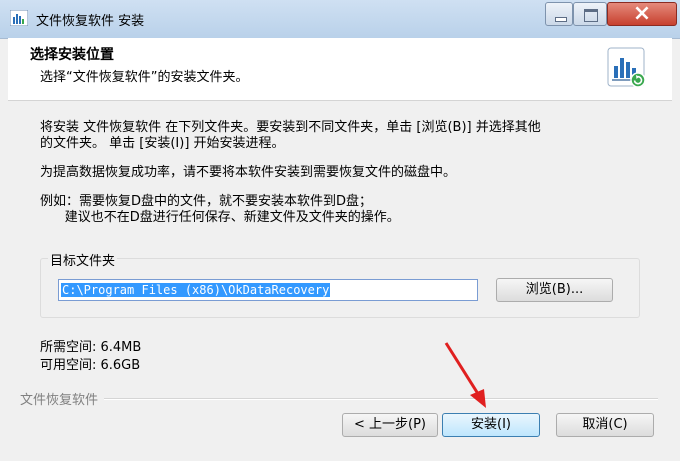 The image size is (680, 461). I want to click on available-space: 可用空间: 6.6GB, so click(90, 365).